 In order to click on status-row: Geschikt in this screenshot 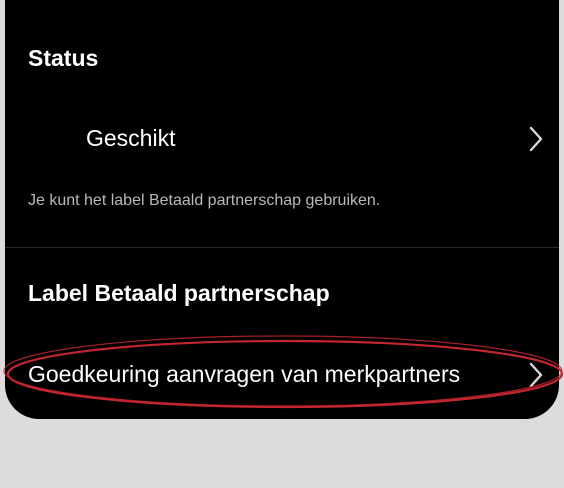, I will do `click(282, 138)`.